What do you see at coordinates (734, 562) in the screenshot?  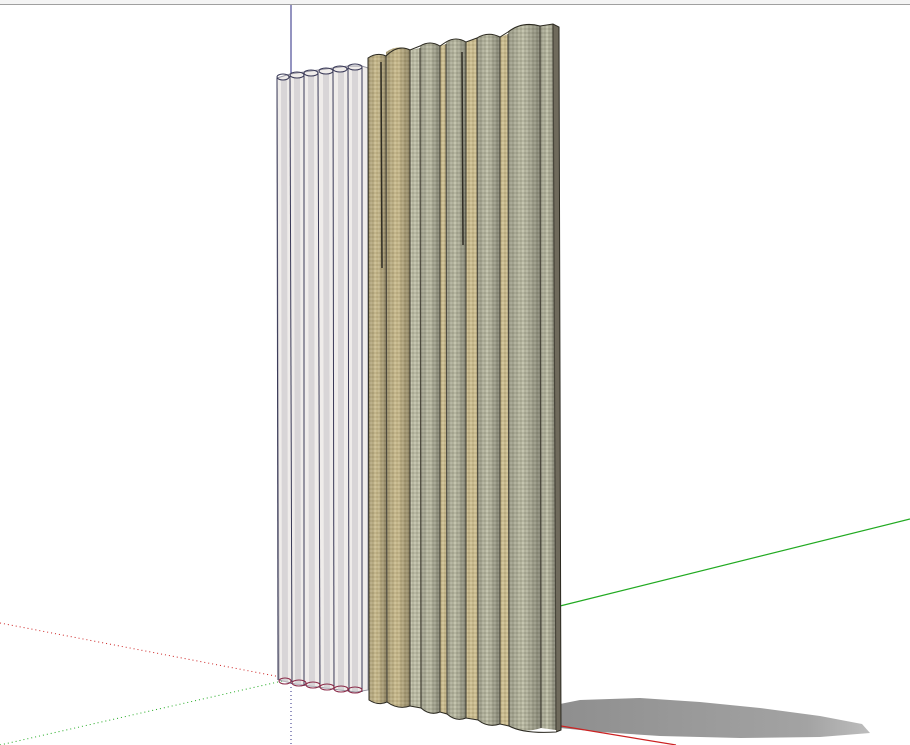 I see `green-axis-line` at bounding box center [734, 562].